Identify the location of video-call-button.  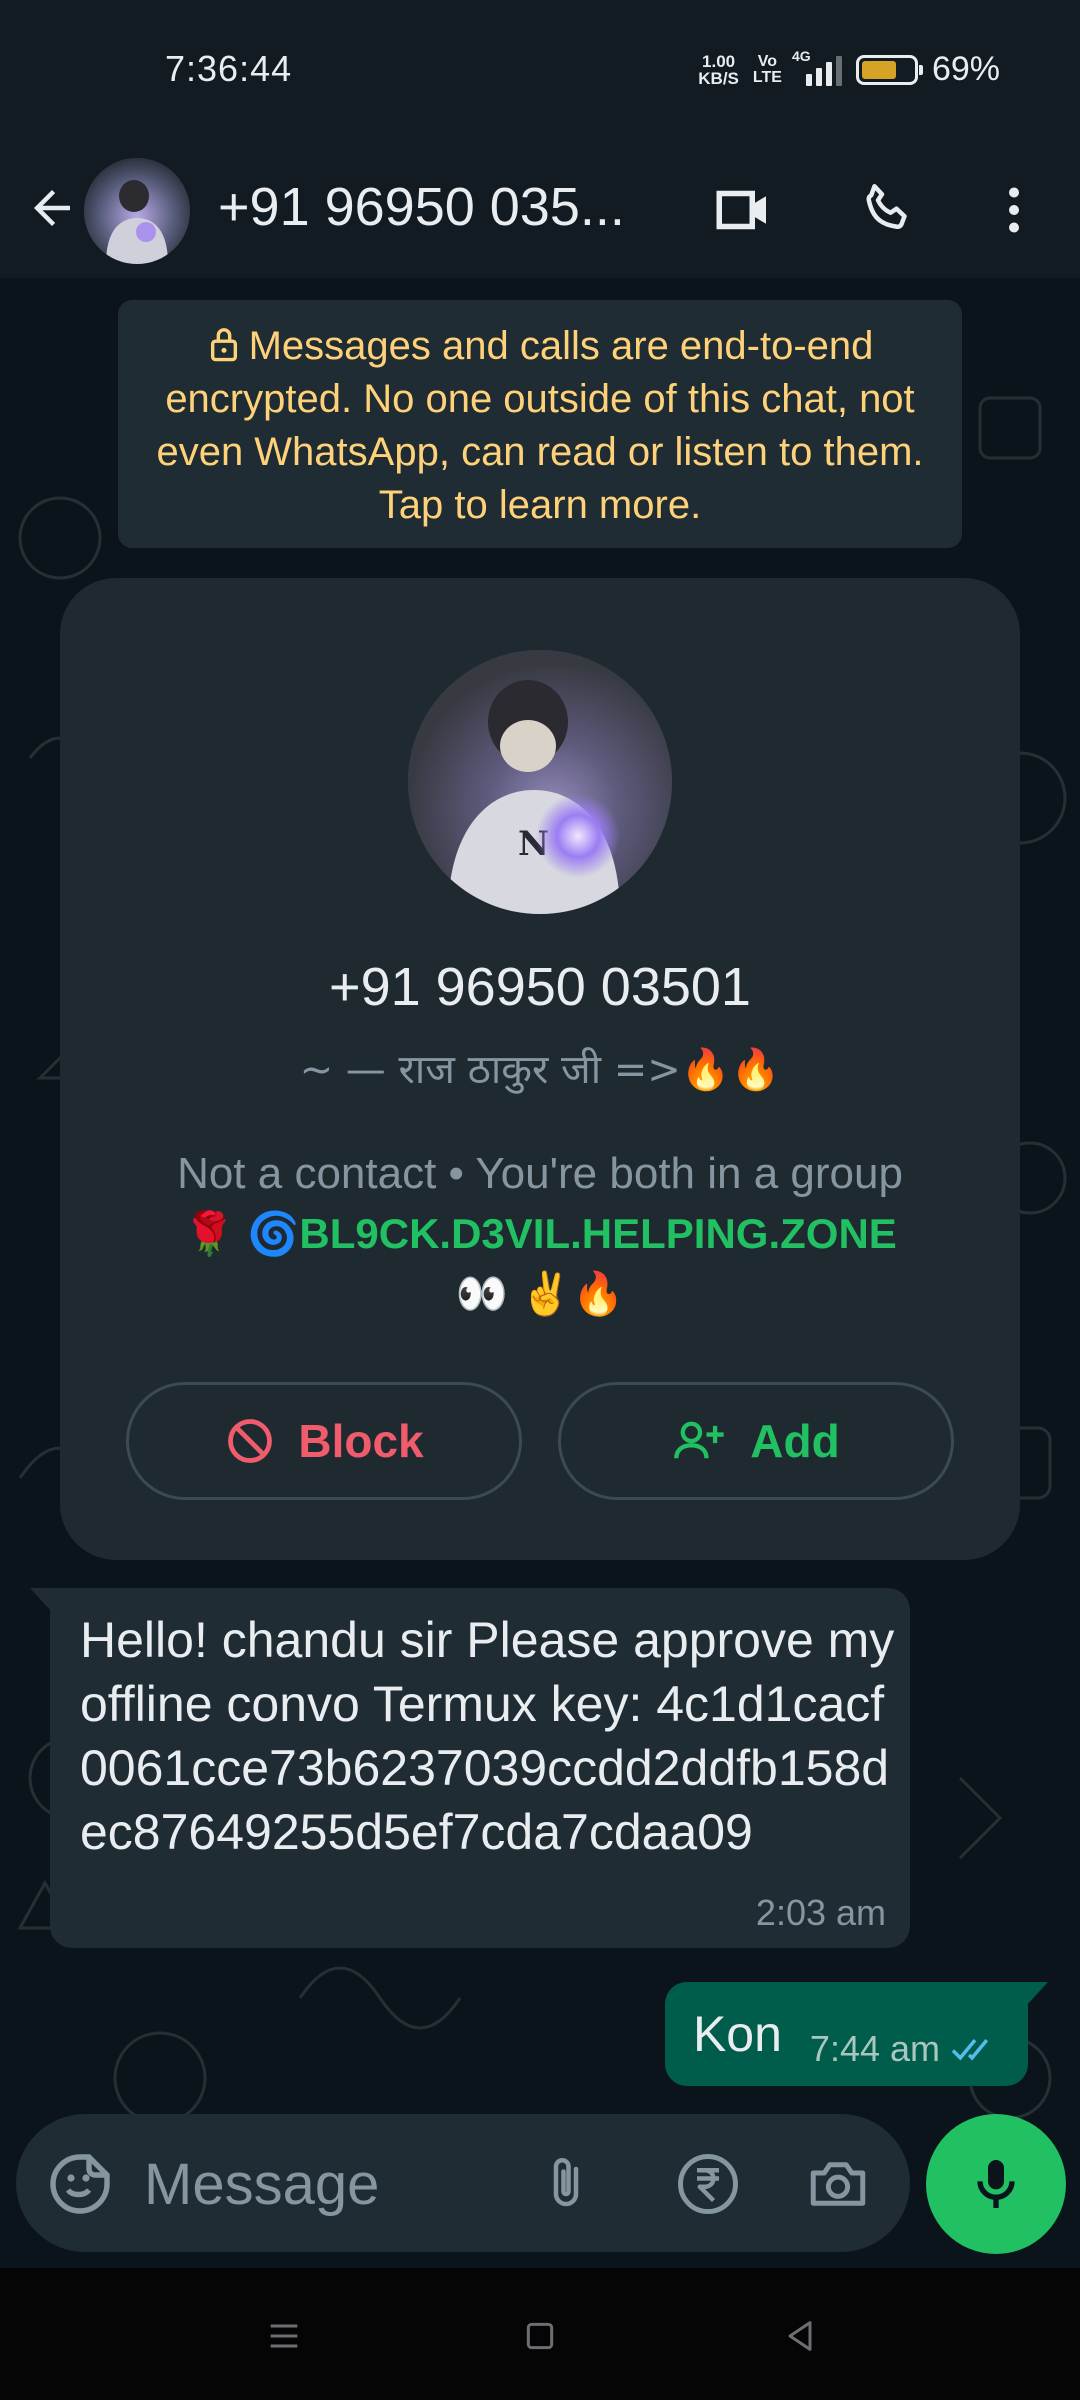
(744, 210).